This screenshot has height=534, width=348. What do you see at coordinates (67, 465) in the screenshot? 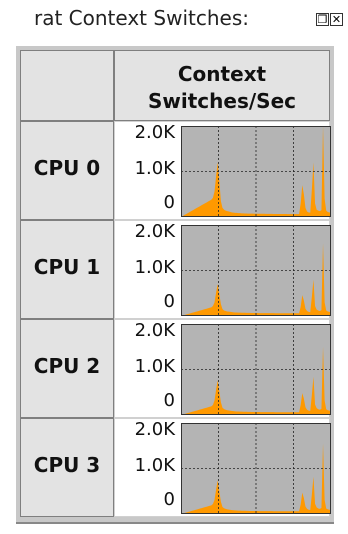
I see `row-header-label: CPU 3` at bounding box center [67, 465].